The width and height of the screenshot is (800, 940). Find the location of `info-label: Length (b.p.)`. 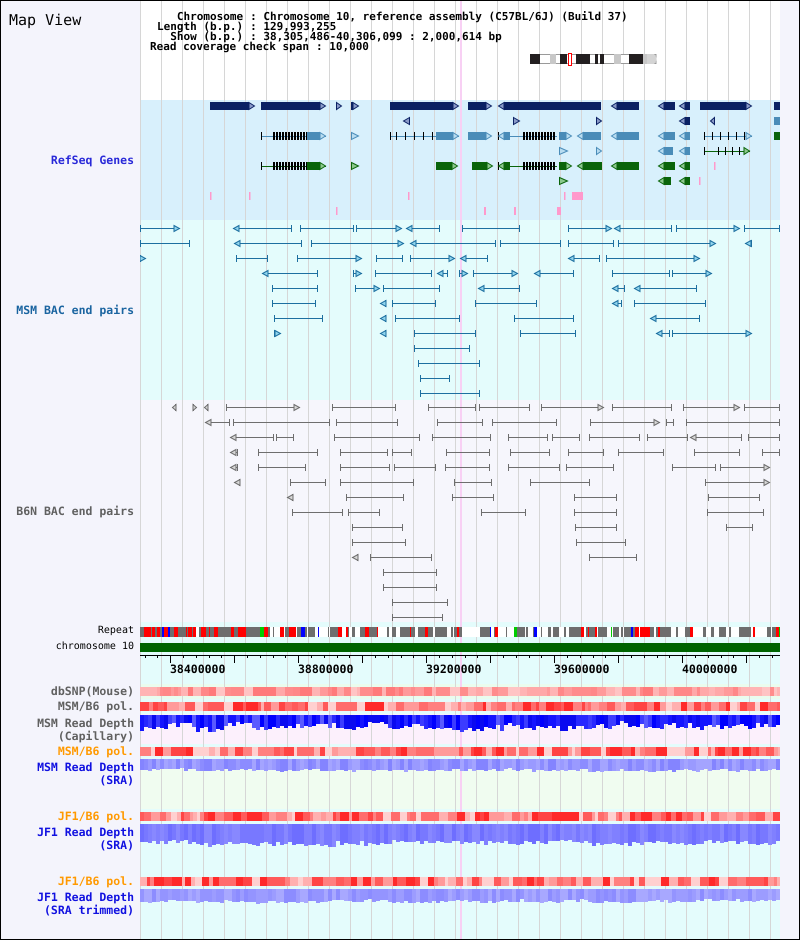

info-label: Length (b.p.) is located at coordinates (200, 27).